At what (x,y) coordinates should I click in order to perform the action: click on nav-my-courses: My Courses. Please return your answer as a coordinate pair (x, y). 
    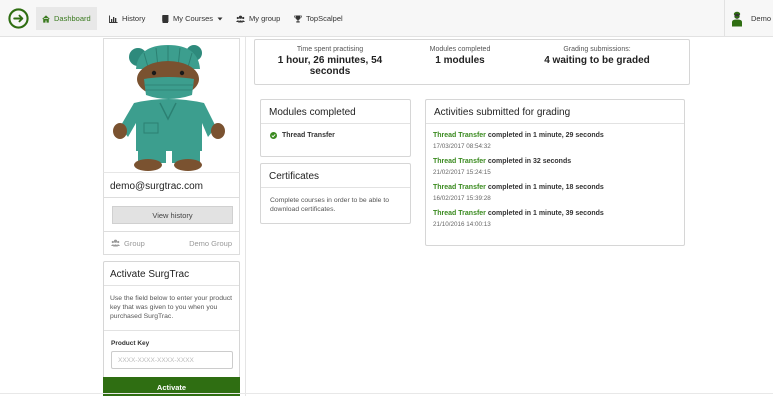
    Looking at the image, I should click on (192, 18).